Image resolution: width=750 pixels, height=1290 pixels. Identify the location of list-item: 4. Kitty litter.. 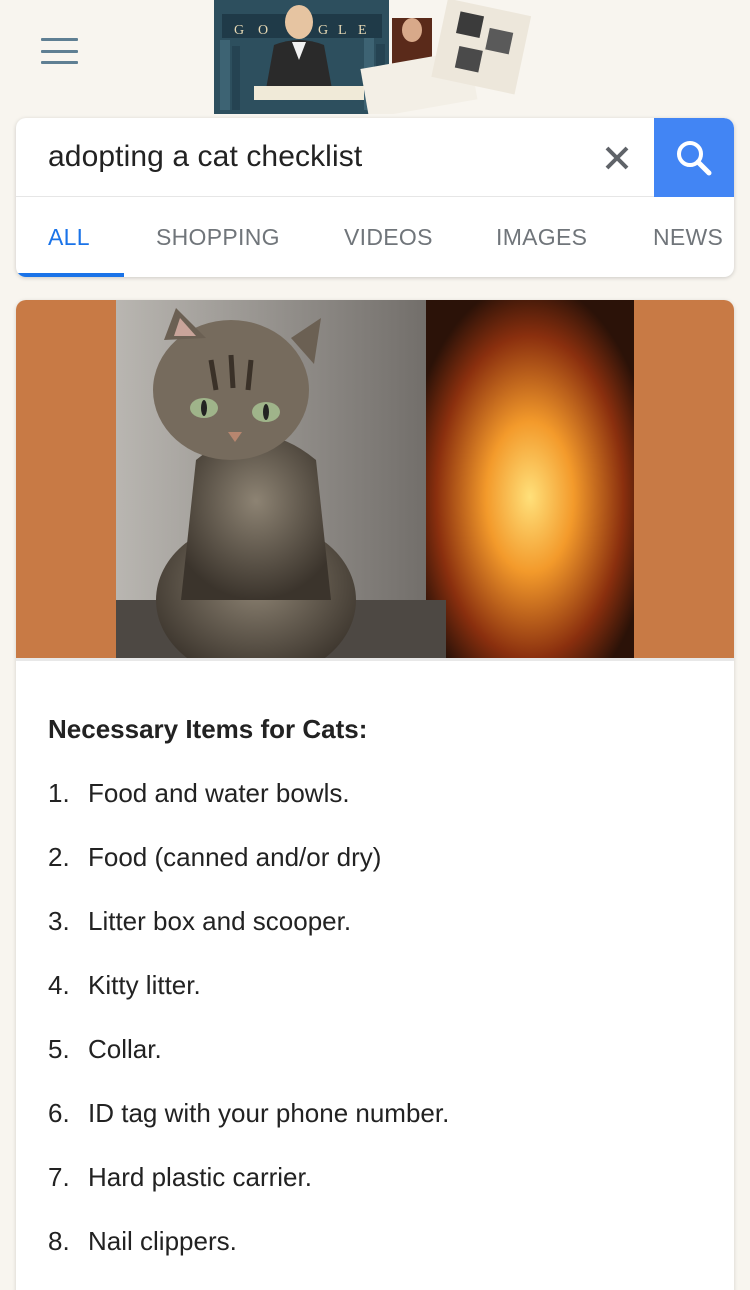
(248, 1002).